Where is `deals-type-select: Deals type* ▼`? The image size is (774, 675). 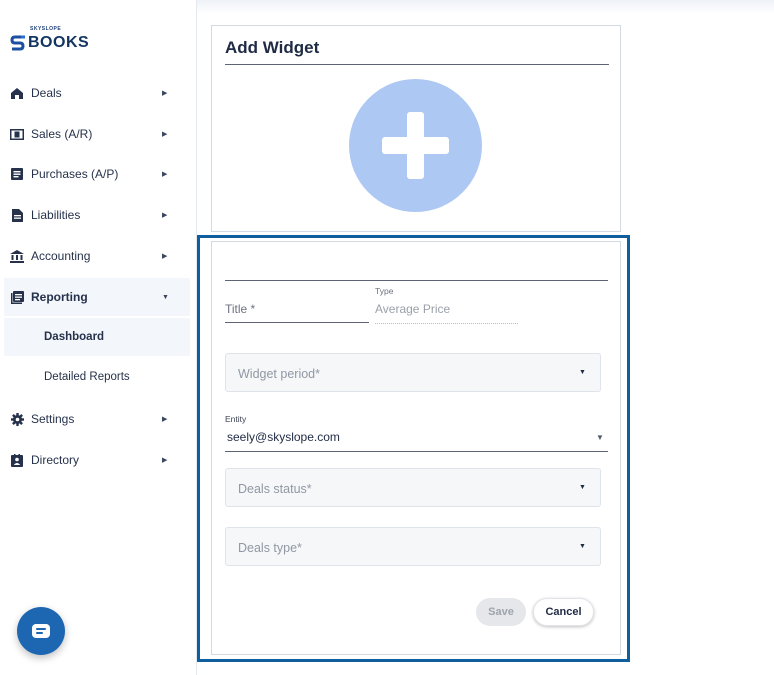
deals-type-select: Deals type* ▼ is located at coordinates (413, 546).